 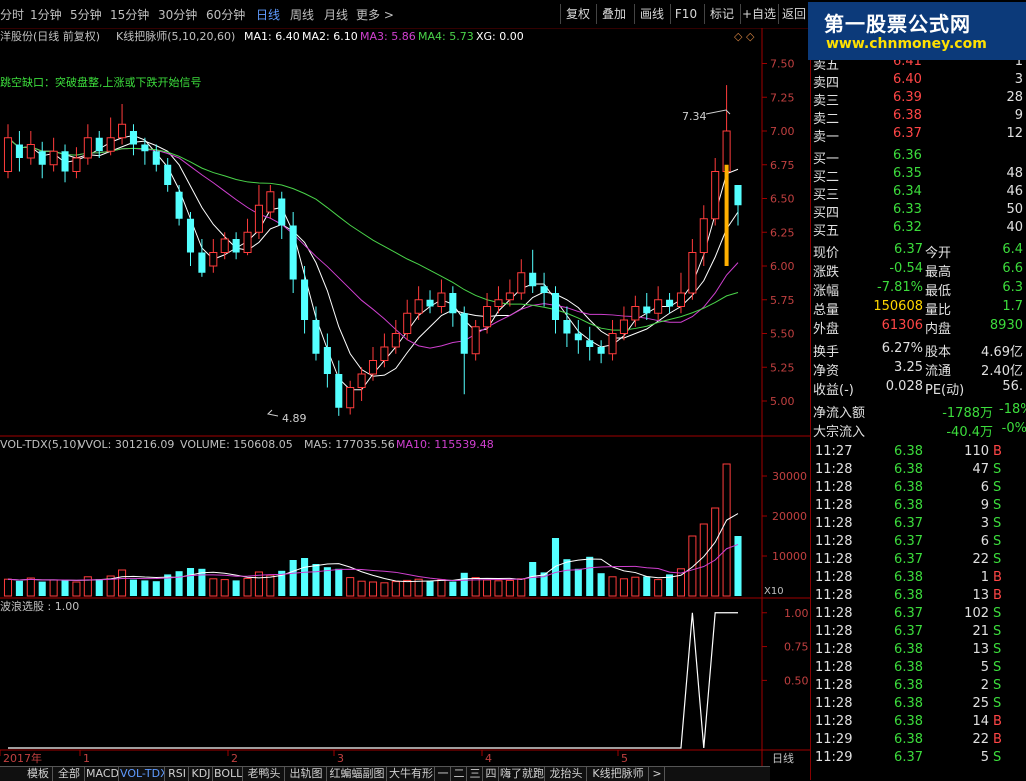 I want to click on tick-price: 6.37, so click(x=908, y=541).